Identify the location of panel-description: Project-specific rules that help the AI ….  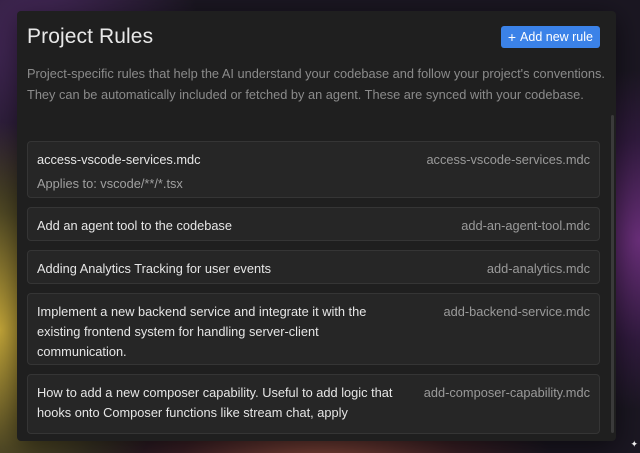
(316, 84).